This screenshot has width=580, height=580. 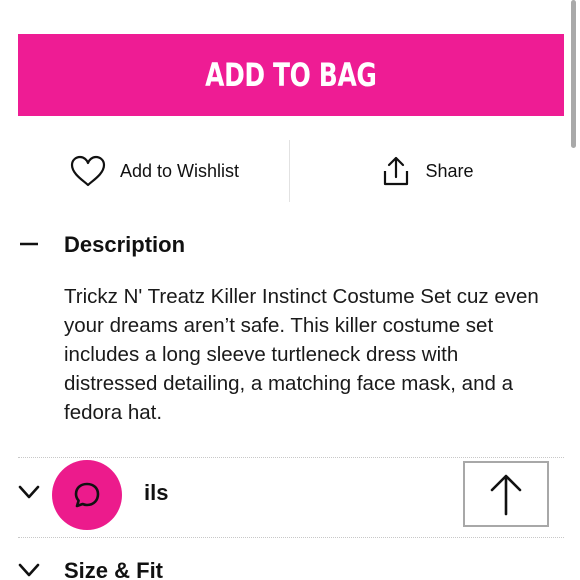 I want to click on action-divider, so click(x=289, y=171).